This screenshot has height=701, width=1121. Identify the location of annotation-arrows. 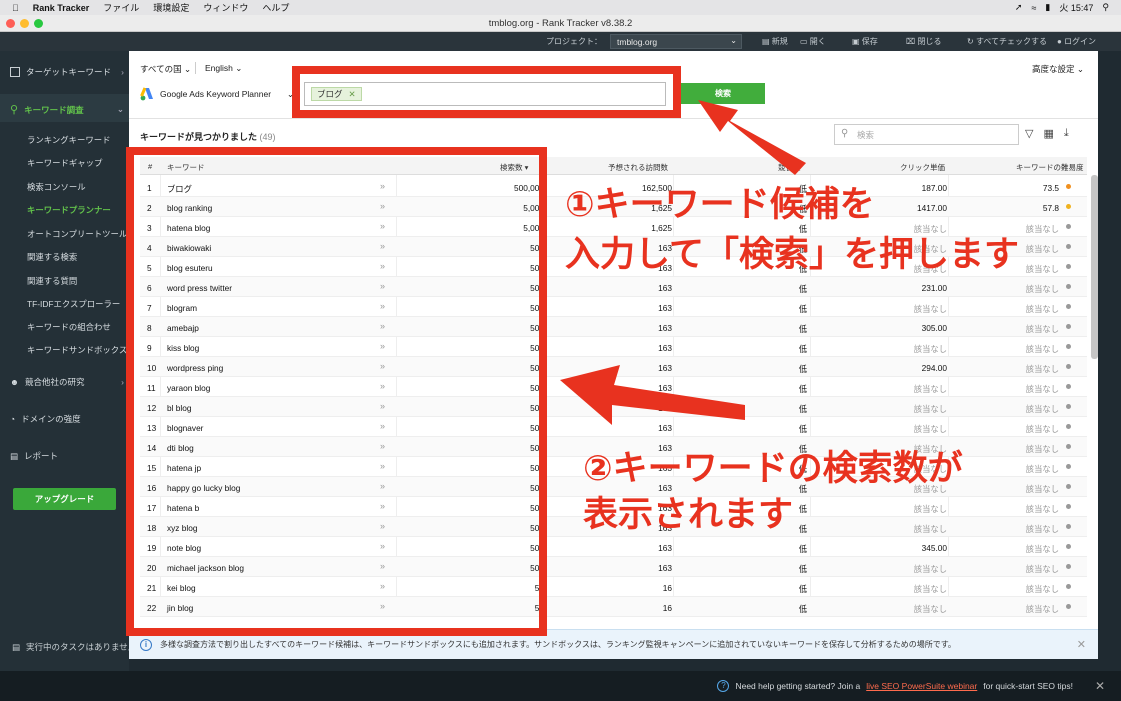
(683, 262).